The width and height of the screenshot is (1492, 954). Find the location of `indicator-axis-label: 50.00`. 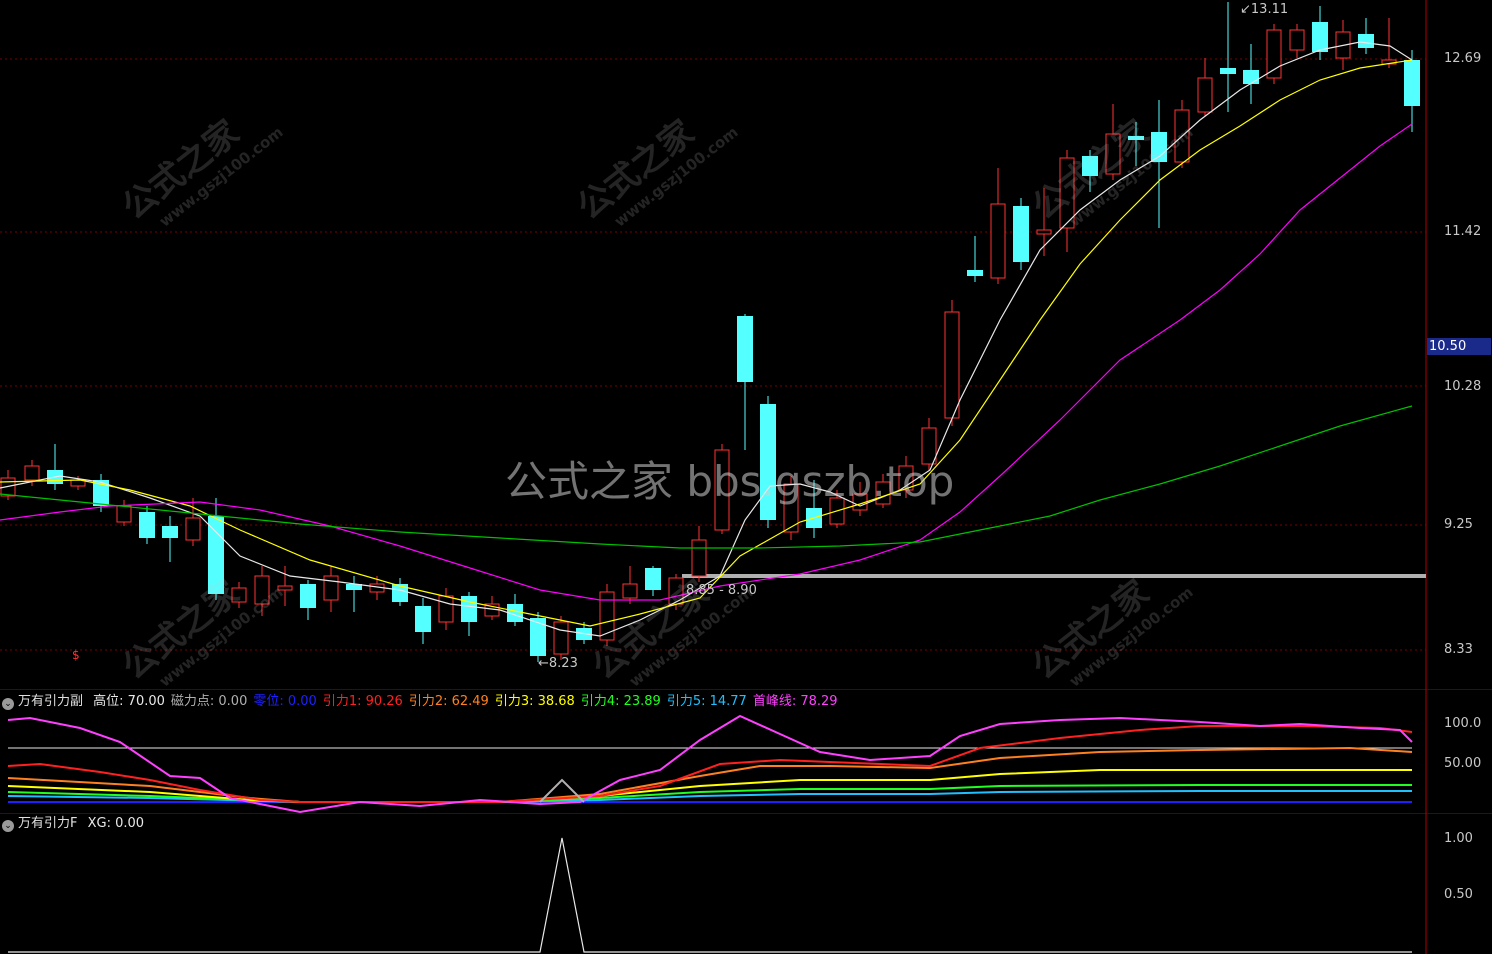

indicator-axis-label: 50.00 is located at coordinates (1463, 763).